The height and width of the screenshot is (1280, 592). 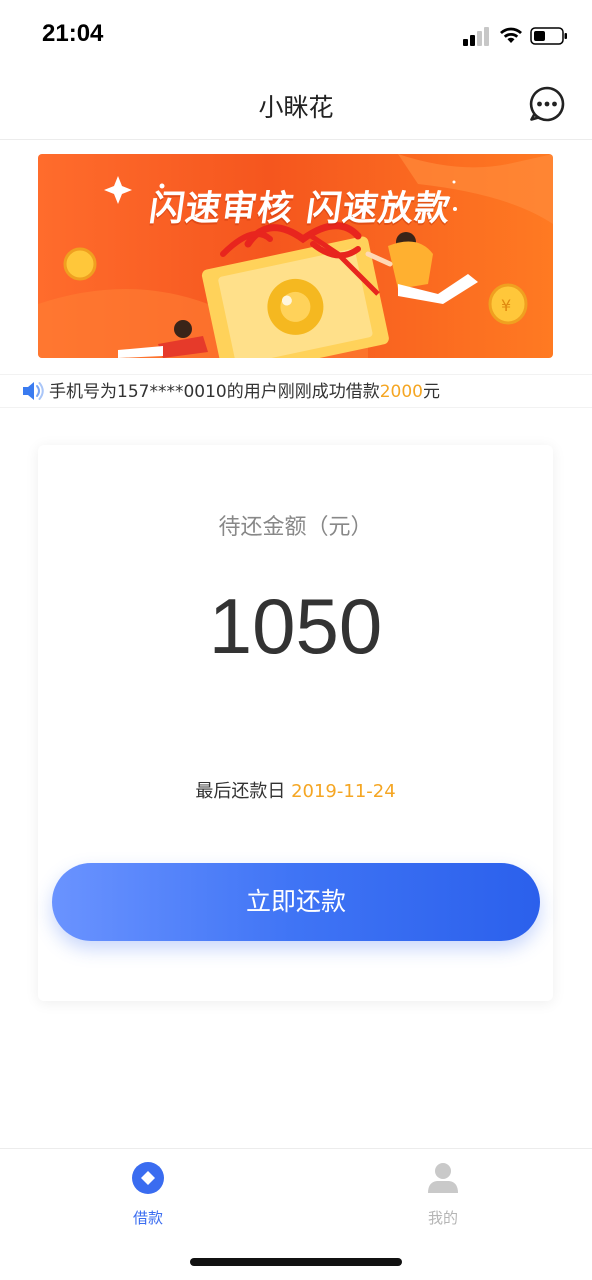 What do you see at coordinates (240, 791) in the screenshot?
I see `due-date-label: 最后还款日` at bounding box center [240, 791].